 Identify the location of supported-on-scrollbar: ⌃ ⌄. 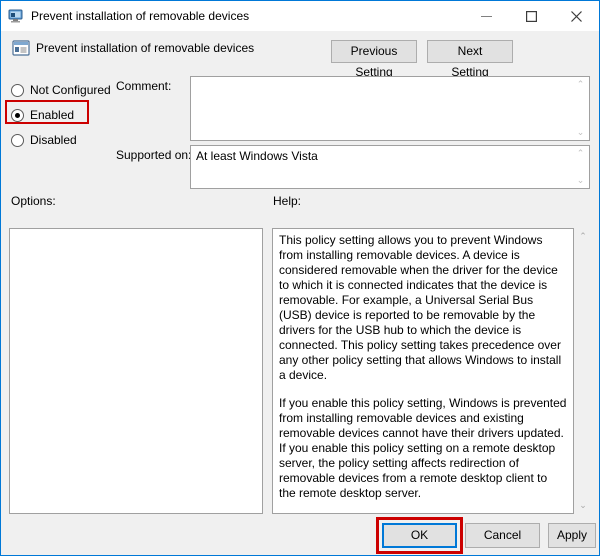
(580, 167).